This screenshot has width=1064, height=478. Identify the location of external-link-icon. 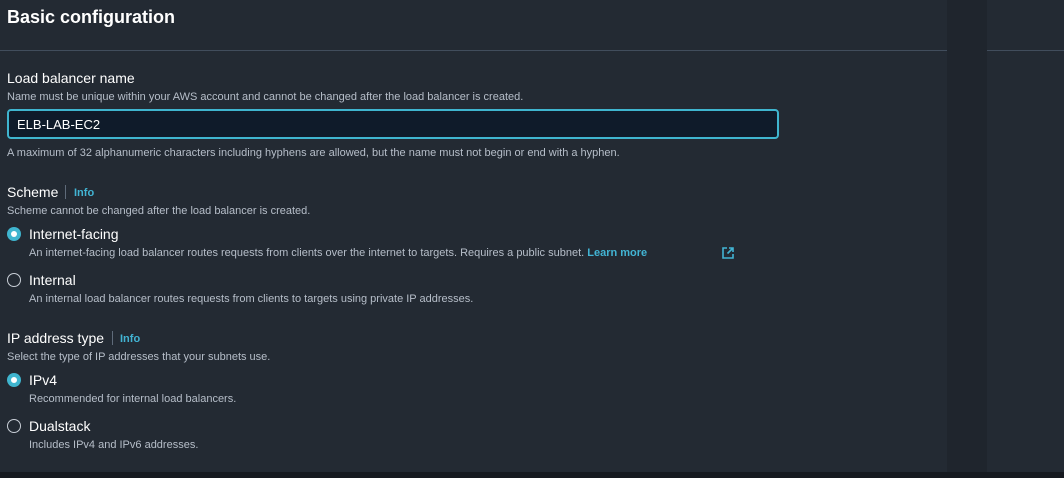
(728, 253).